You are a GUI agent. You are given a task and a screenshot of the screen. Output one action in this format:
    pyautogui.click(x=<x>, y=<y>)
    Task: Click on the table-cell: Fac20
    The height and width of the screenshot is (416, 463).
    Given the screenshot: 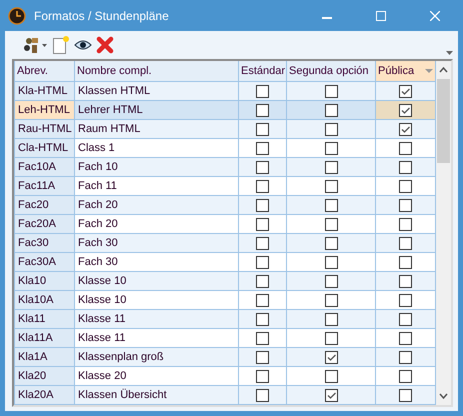 What is the action you would take?
    pyautogui.click(x=44, y=205)
    